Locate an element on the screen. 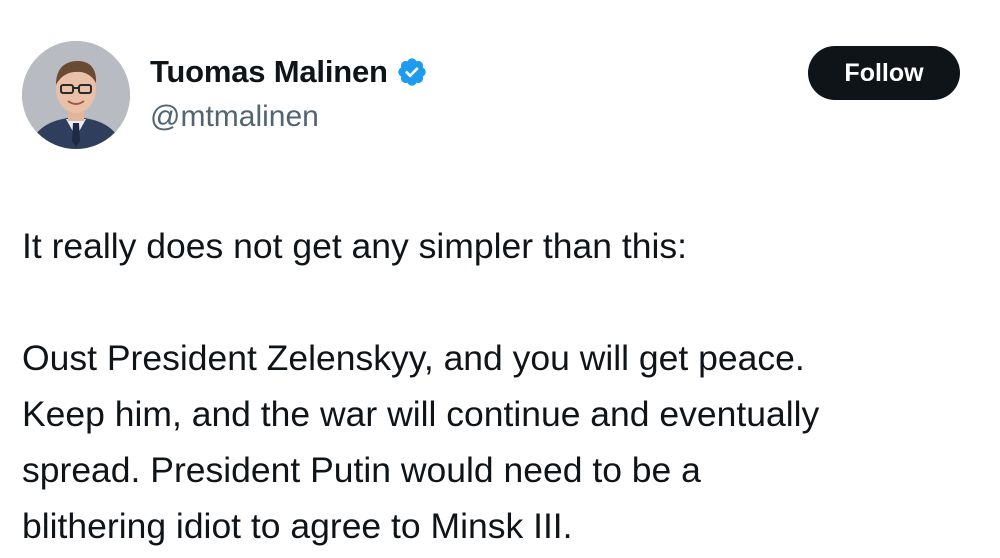 The width and height of the screenshot is (1000, 558). author-name-row: Tuomas Malinen is located at coordinates (289, 72).